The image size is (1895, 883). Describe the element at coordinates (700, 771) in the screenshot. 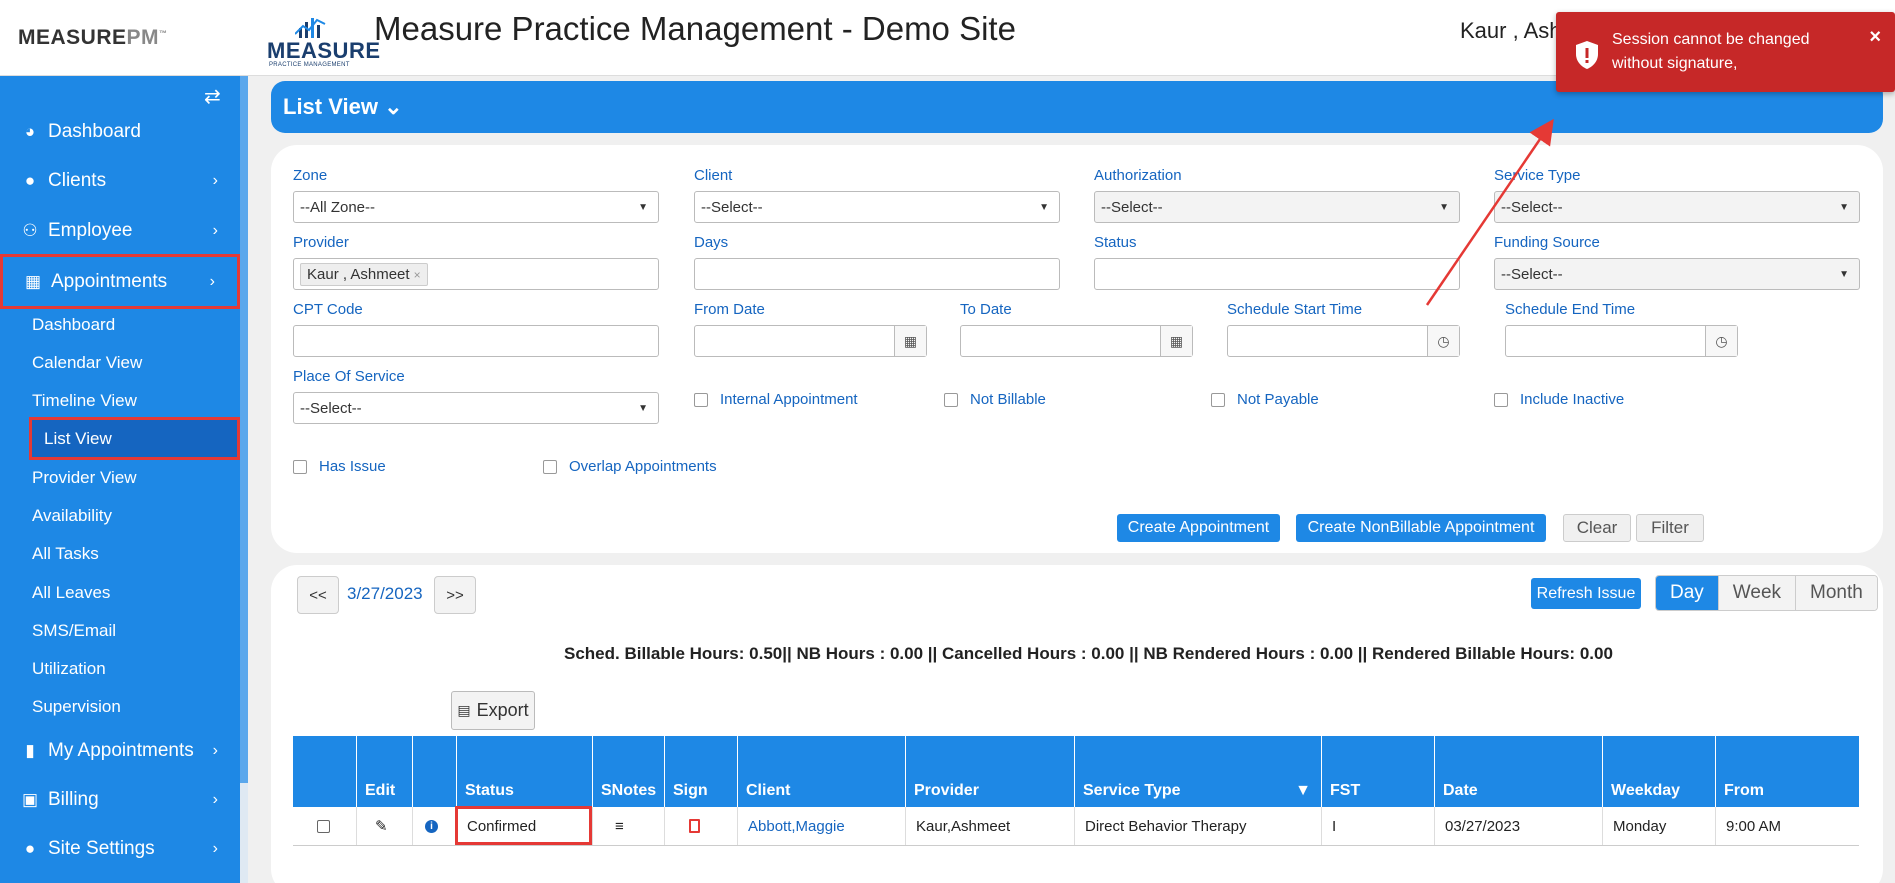

I see `column-sign: Sign` at that location.